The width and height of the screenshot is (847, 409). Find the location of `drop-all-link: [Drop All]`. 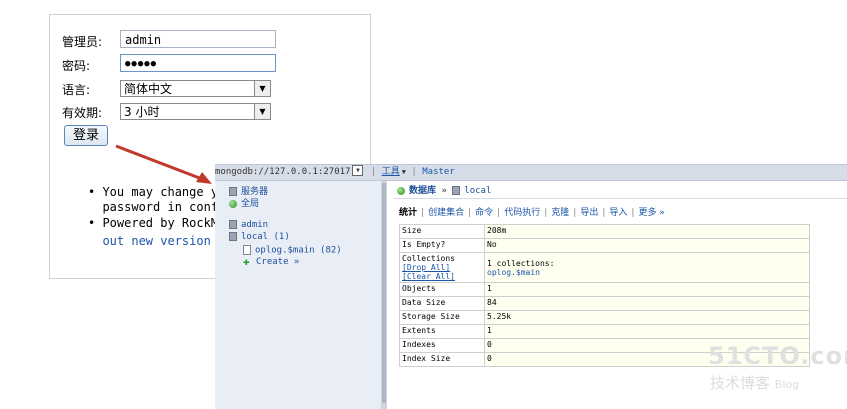

drop-all-link: [Drop All] is located at coordinates (442, 267).